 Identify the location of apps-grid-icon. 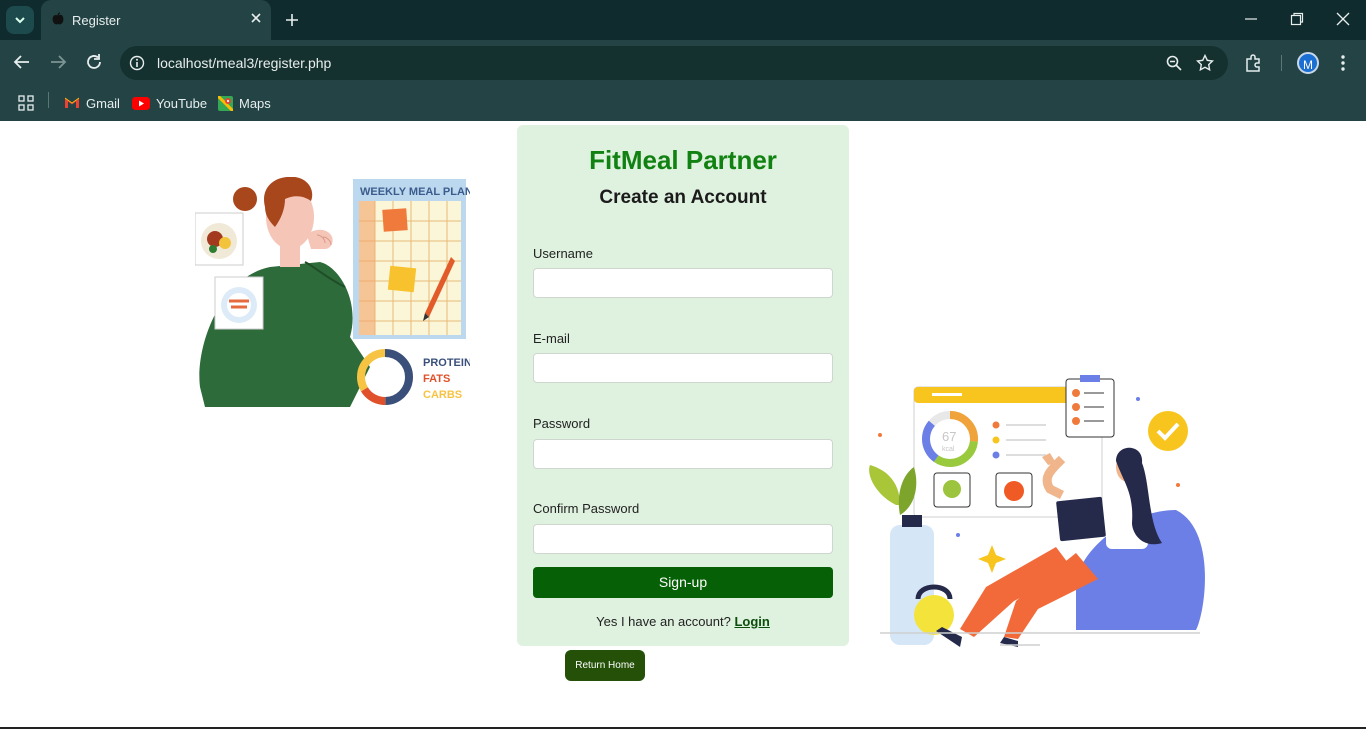
(26, 103).